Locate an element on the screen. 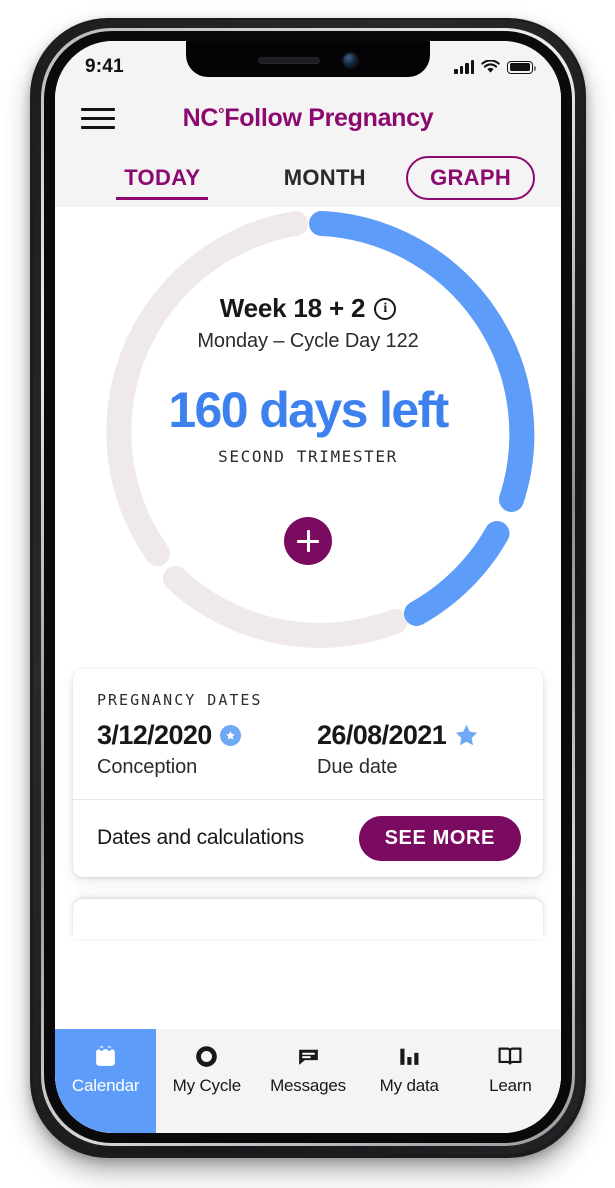  tab-month: MONTH is located at coordinates (325, 178).